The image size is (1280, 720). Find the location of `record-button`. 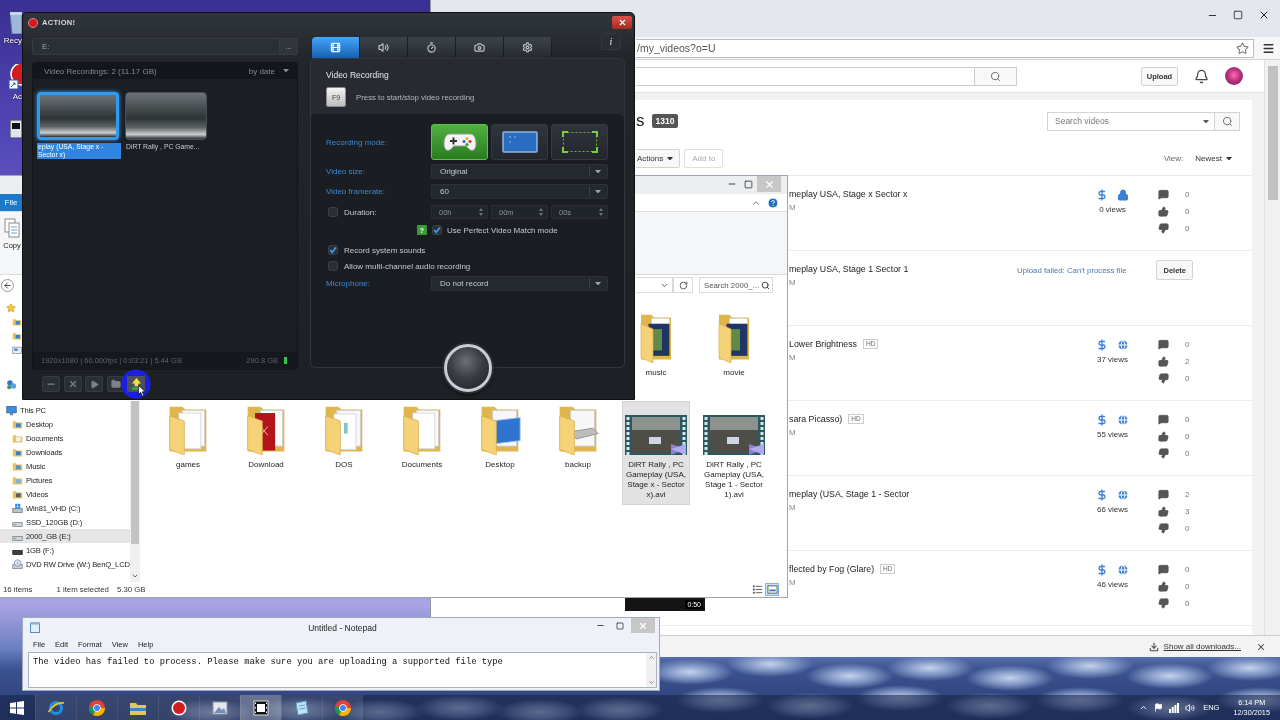

record-button is located at coordinates (467, 368).